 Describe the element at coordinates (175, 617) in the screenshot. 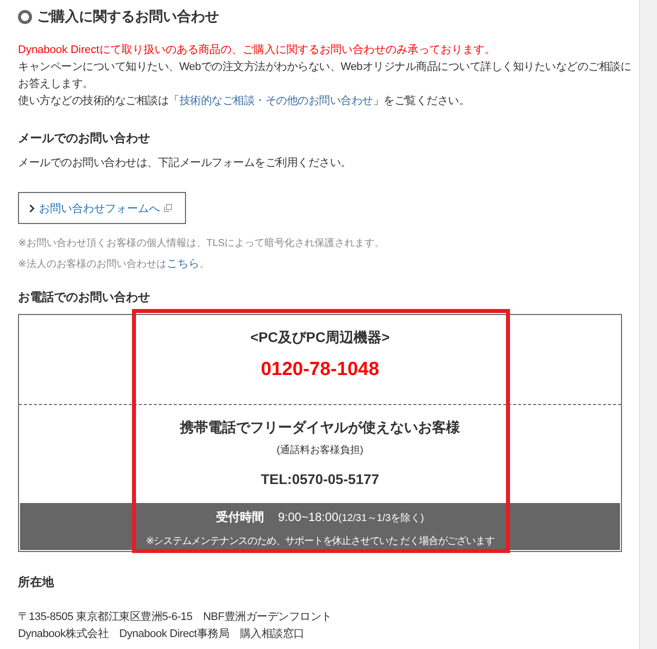

I see `address-line: 〒135-8505 東京都江東区豊洲5-6-15 NBF豊洲ガーデンフロント` at that location.